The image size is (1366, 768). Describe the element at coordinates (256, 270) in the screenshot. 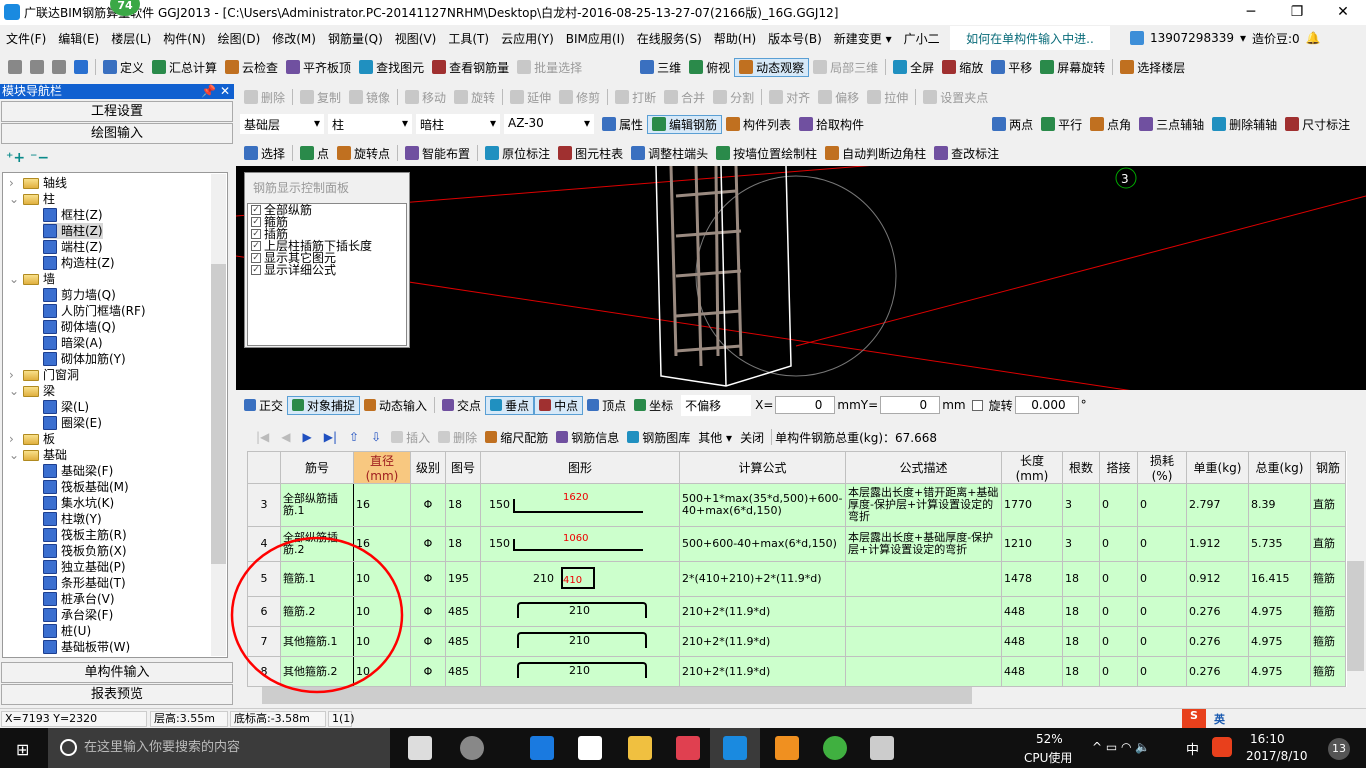

I see `checkbox-checked-icon: ✓` at that location.